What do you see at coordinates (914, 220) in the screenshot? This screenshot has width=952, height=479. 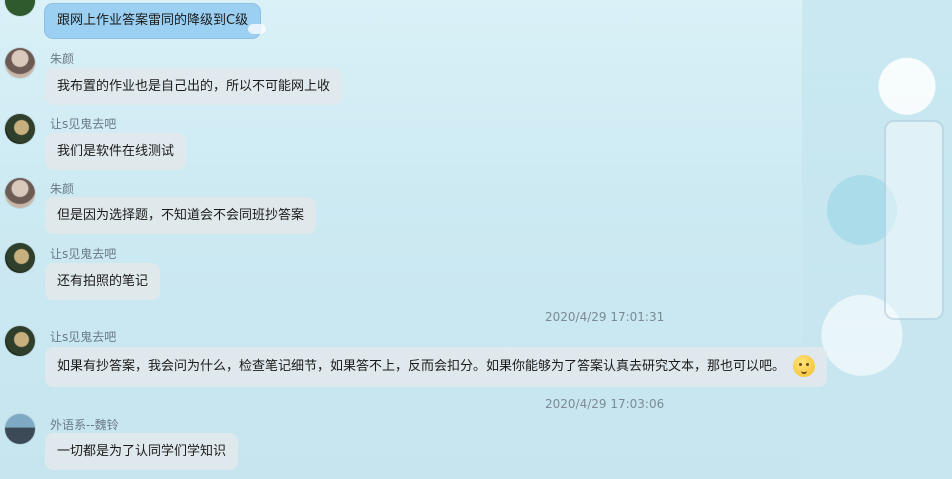 I see `background-tower` at bounding box center [914, 220].